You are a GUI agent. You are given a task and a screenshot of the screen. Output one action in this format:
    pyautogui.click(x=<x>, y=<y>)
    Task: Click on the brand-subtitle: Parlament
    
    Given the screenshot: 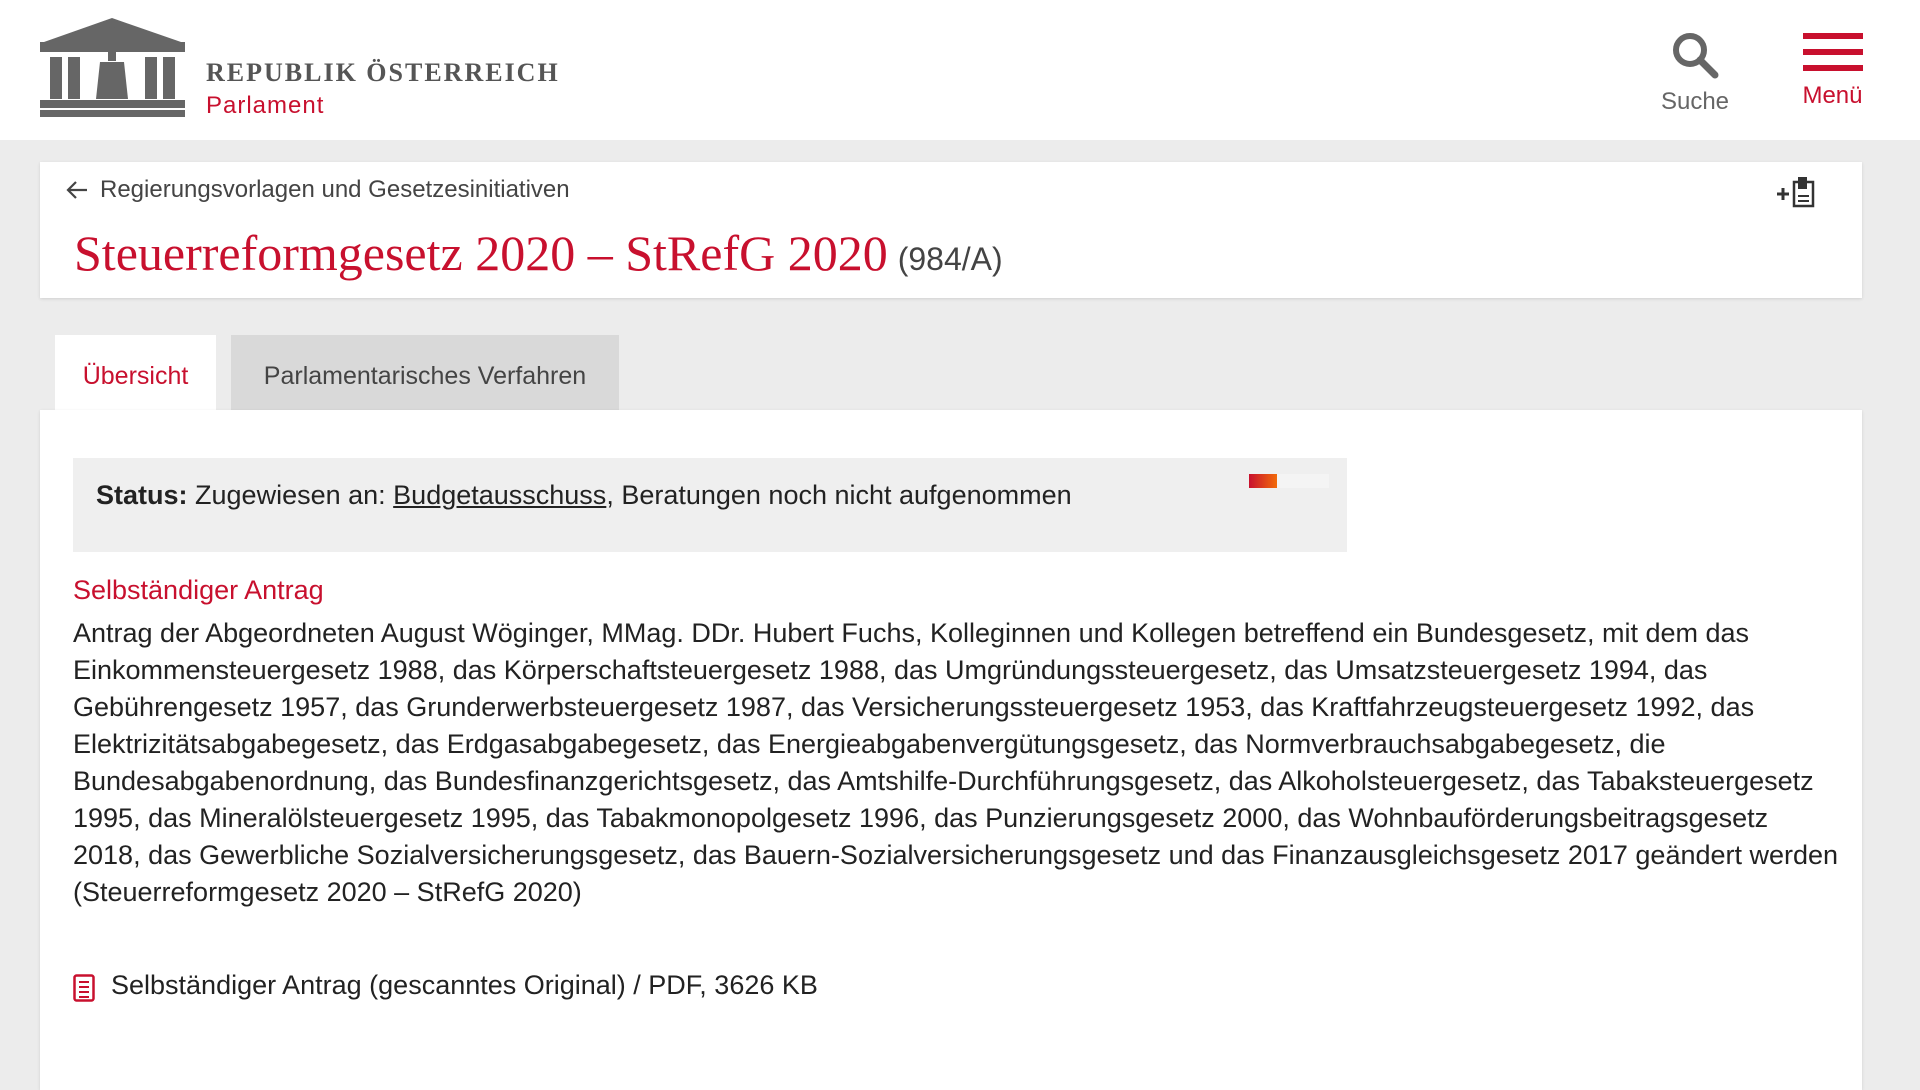 What is the action you would take?
    pyautogui.click(x=265, y=105)
    